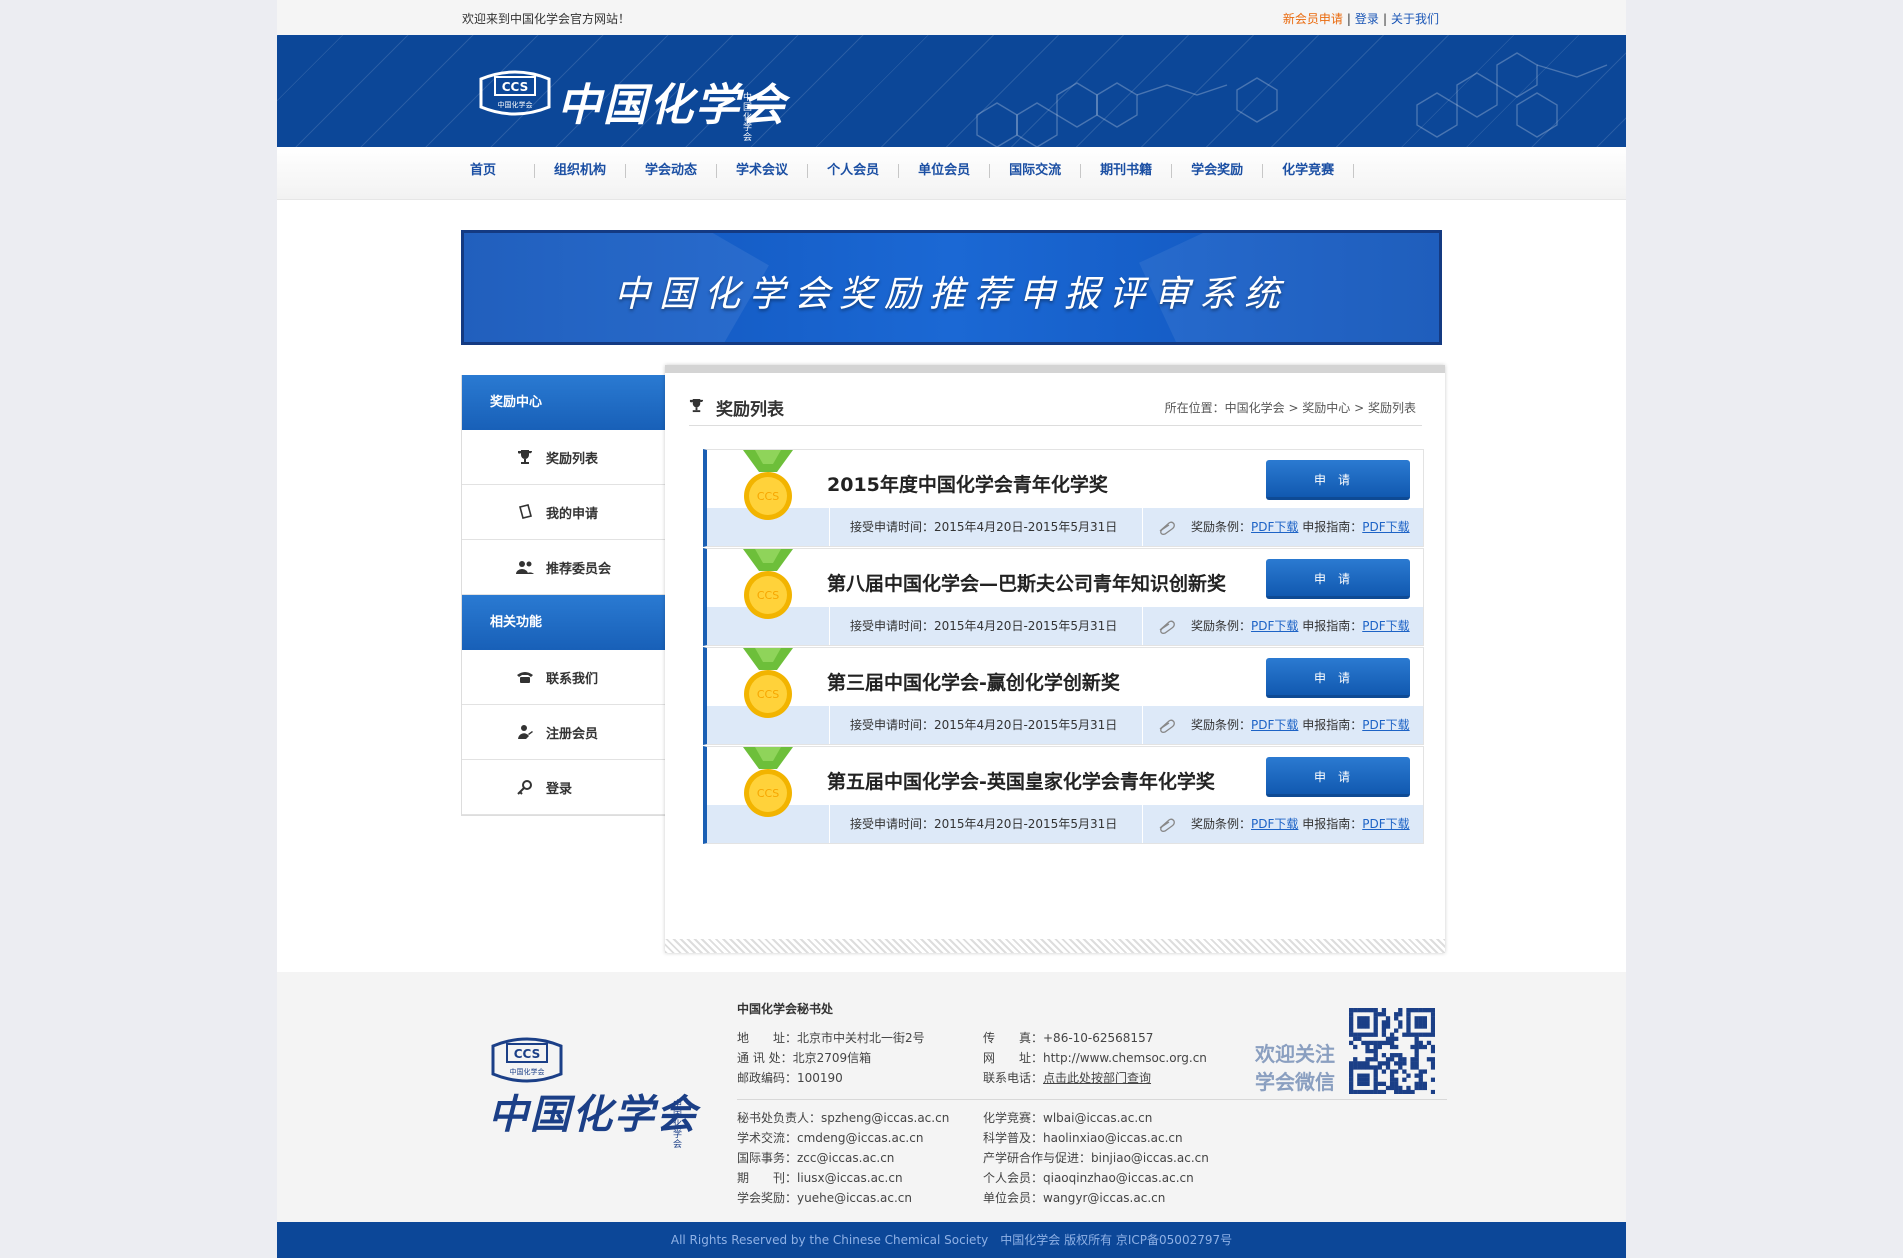  I want to click on wechat-qr-code, so click(1392, 1051).